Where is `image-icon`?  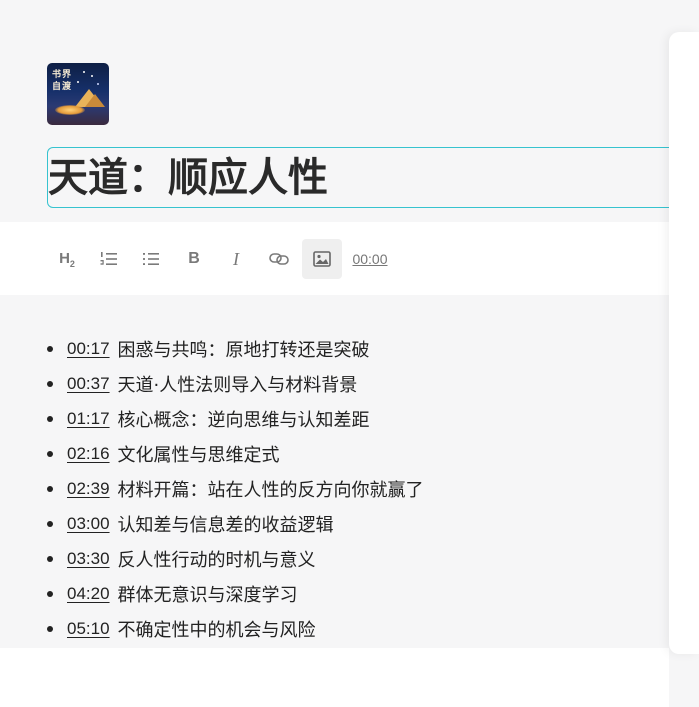 image-icon is located at coordinates (322, 259).